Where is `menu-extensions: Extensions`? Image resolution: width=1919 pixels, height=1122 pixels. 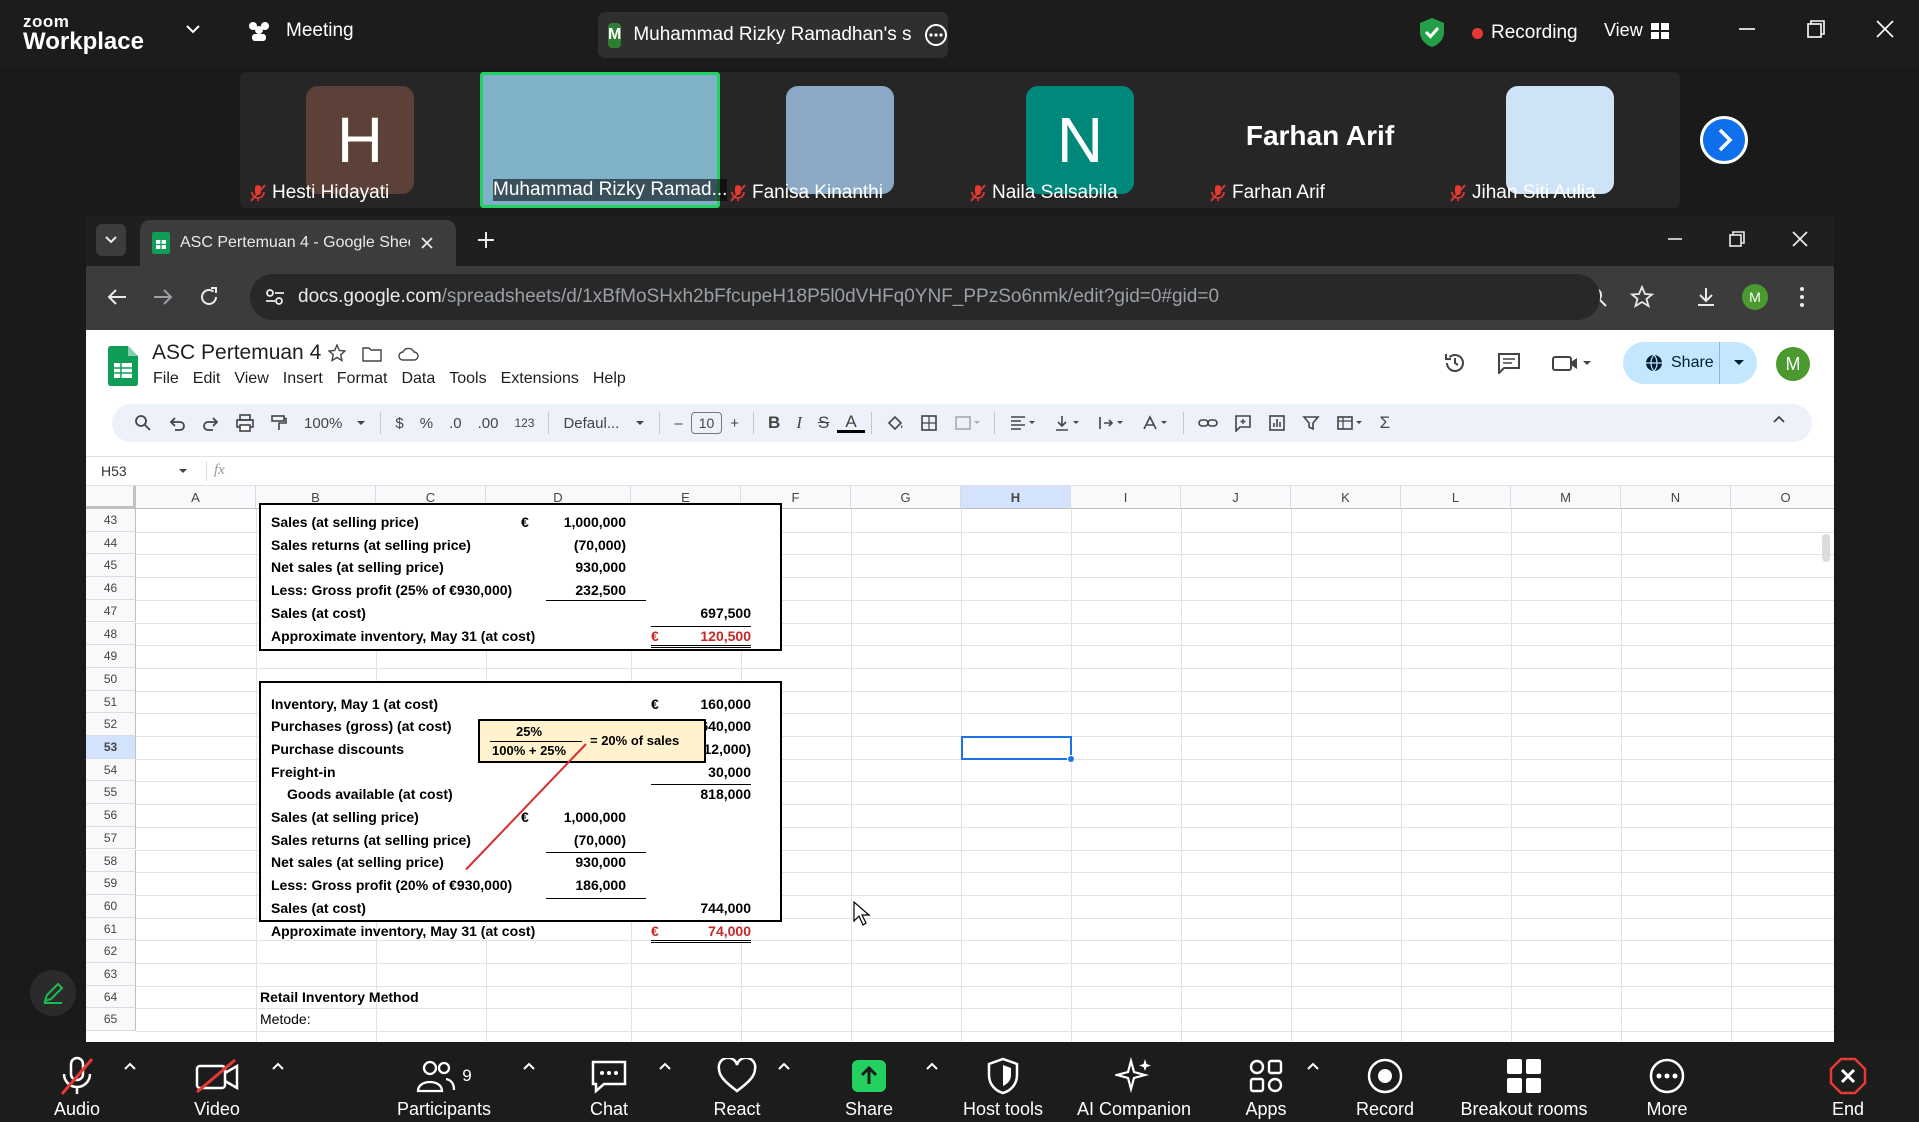 menu-extensions: Extensions is located at coordinates (540, 379).